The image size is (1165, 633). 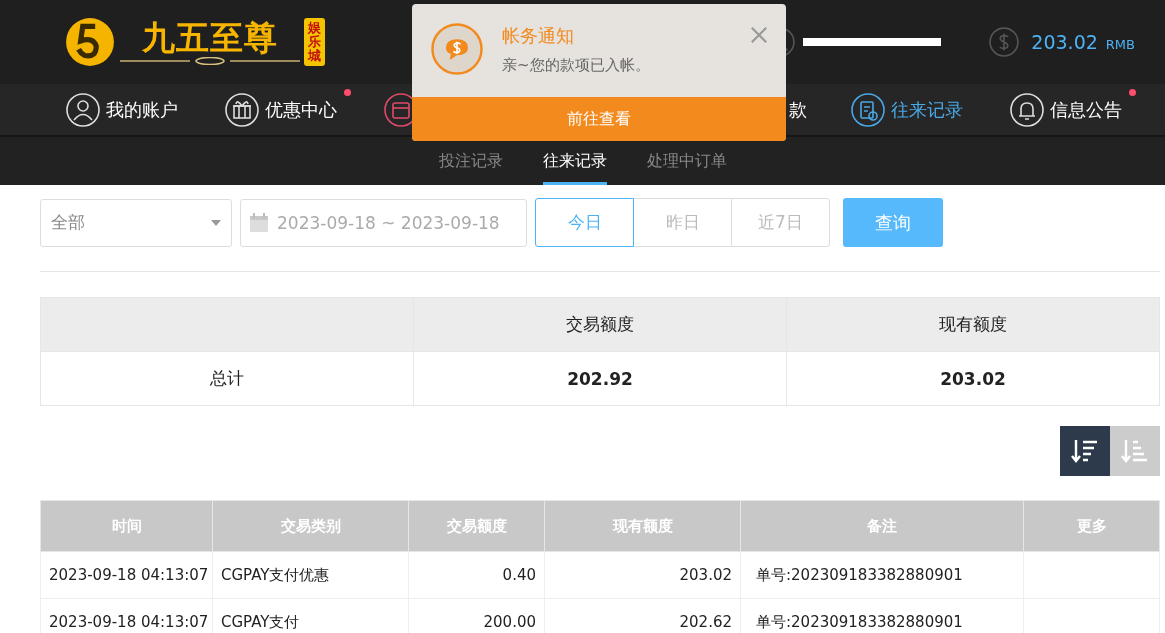 What do you see at coordinates (519, 575) in the screenshot?
I see `table-cell: 0.40` at bounding box center [519, 575].